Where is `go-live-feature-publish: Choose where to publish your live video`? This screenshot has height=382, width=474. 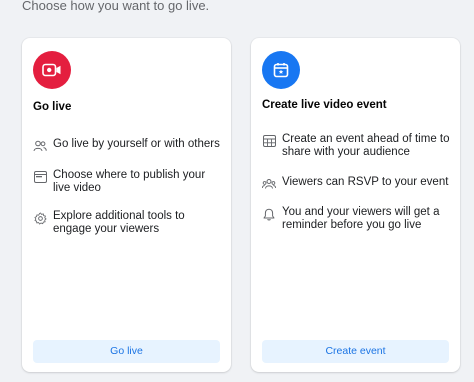 go-live-feature-publish: Choose where to publish your live video is located at coordinates (127, 182).